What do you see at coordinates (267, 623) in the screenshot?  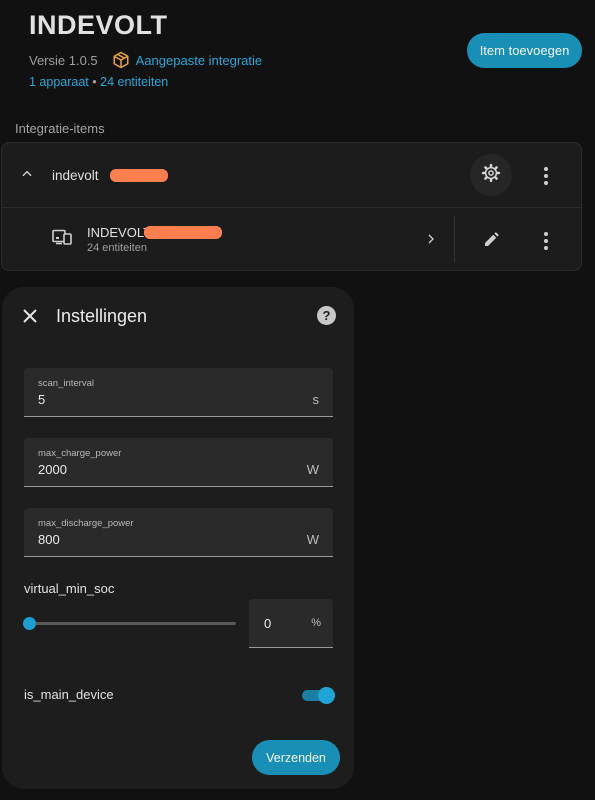 I see `field-value: 0` at bounding box center [267, 623].